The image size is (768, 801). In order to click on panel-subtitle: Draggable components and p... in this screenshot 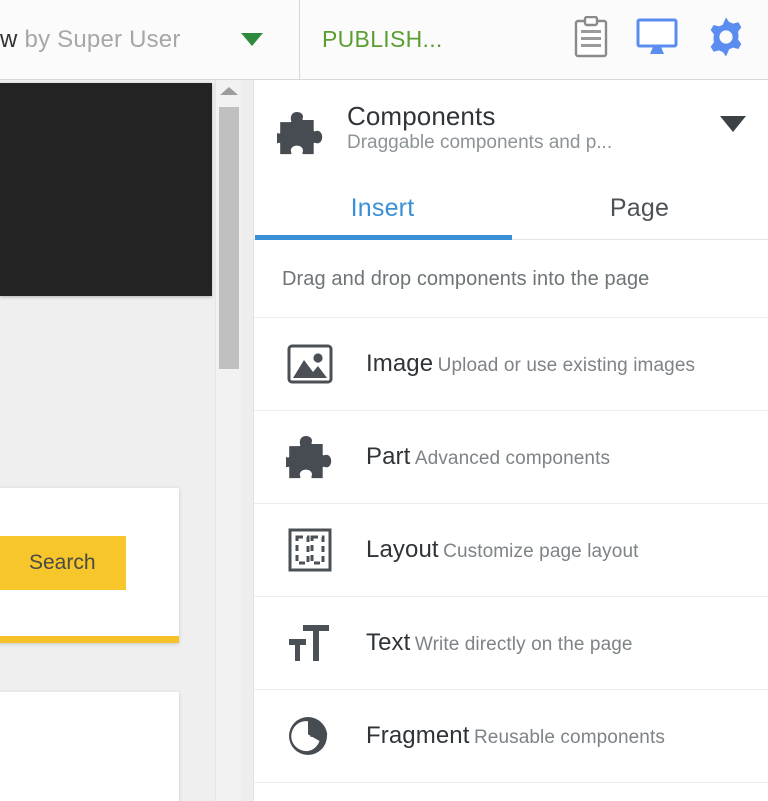, I will do `click(480, 142)`.